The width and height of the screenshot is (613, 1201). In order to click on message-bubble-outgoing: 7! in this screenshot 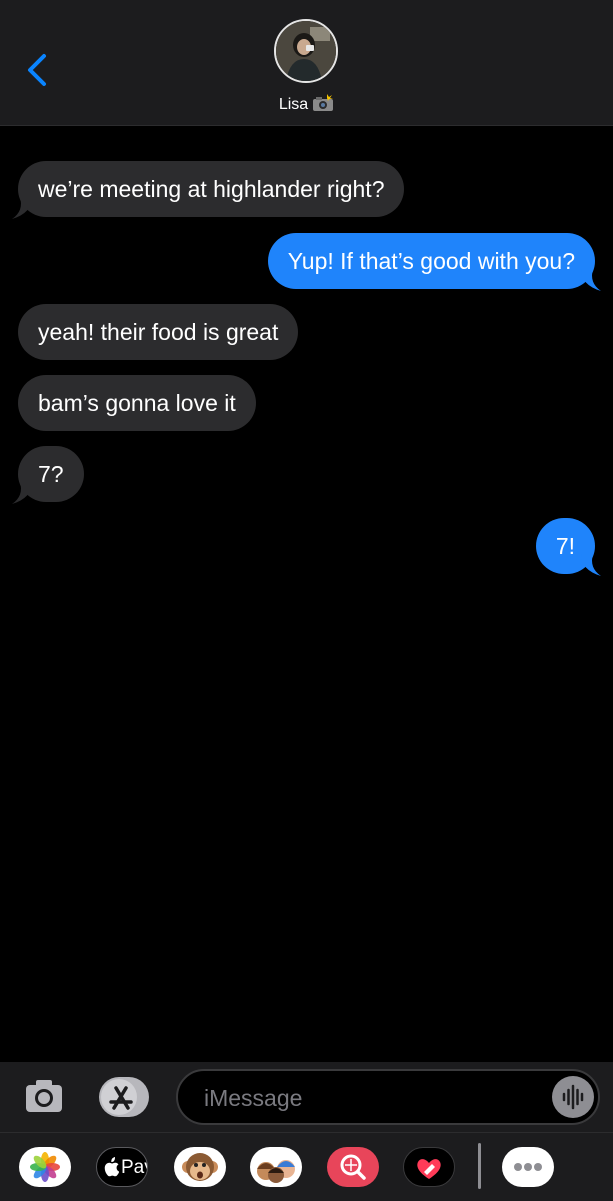, I will do `click(568, 547)`.